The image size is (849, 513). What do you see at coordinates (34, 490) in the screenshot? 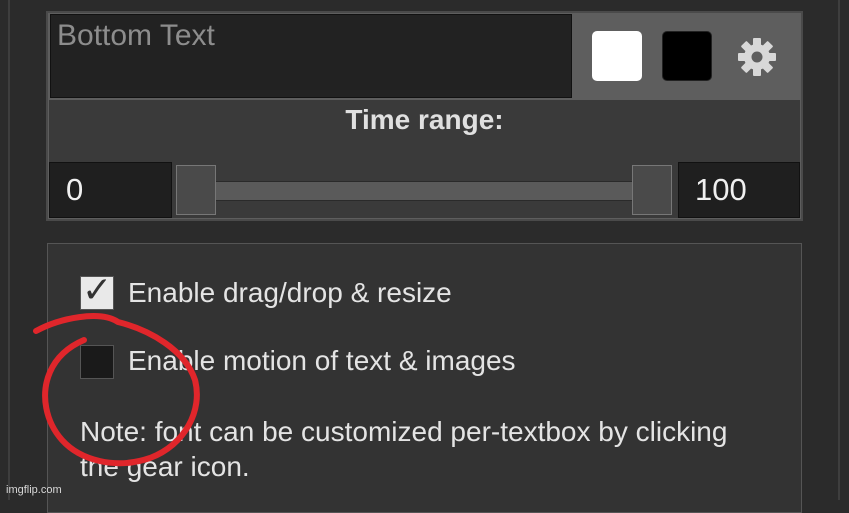
I see `imgflip-watermark: imgflip.com` at bounding box center [34, 490].